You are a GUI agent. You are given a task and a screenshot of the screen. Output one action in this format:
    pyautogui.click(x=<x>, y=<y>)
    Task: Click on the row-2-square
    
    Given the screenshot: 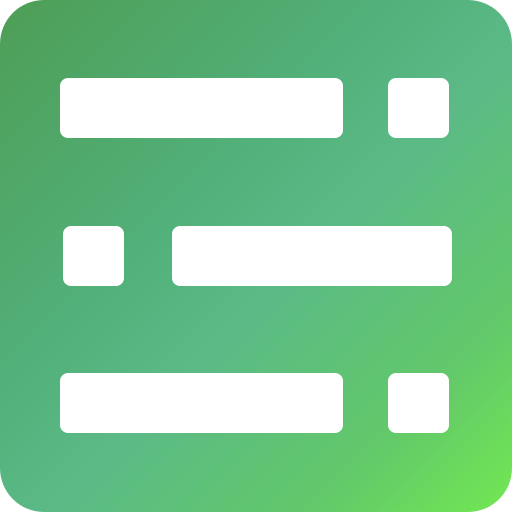 What is the action you would take?
    pyautogui.click(x=93, y=256)
    